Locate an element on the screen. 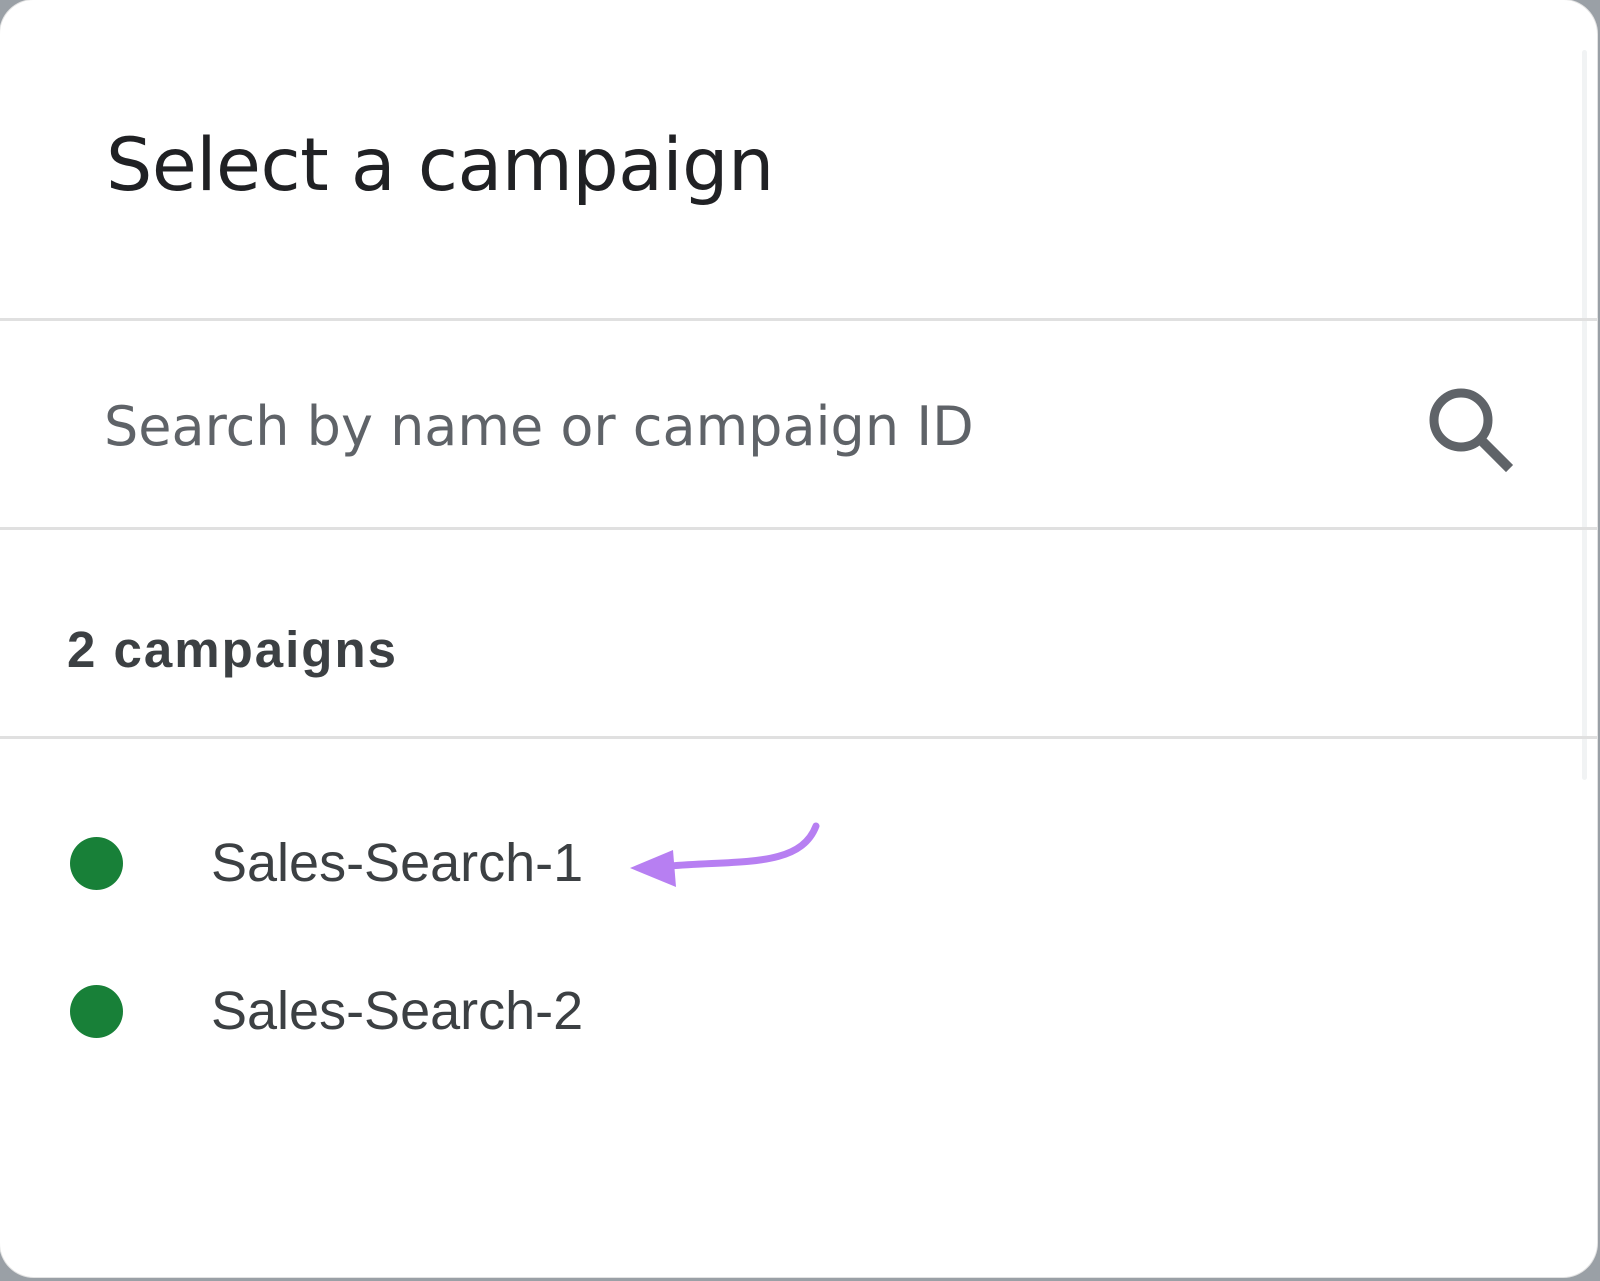  search-divider is located at coordinates (798, 528).